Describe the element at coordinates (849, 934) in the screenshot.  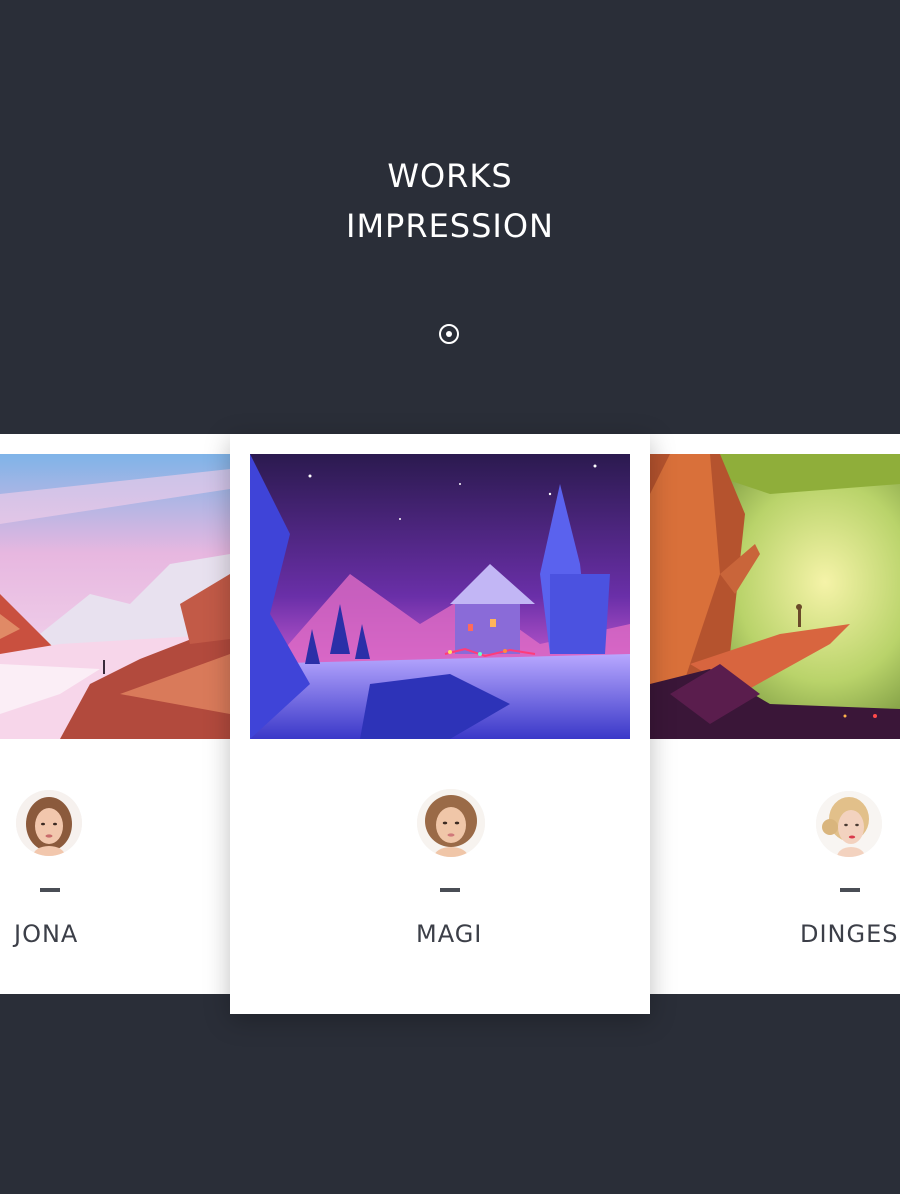
I see `card-name: DINGES` at that location.